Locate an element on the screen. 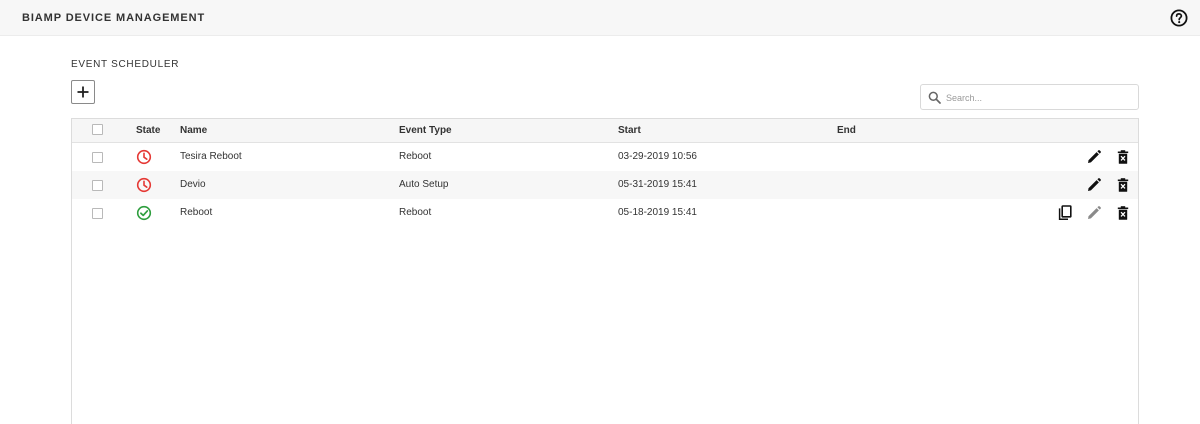  column-header-name: Name is located at coordinates (193, 130).